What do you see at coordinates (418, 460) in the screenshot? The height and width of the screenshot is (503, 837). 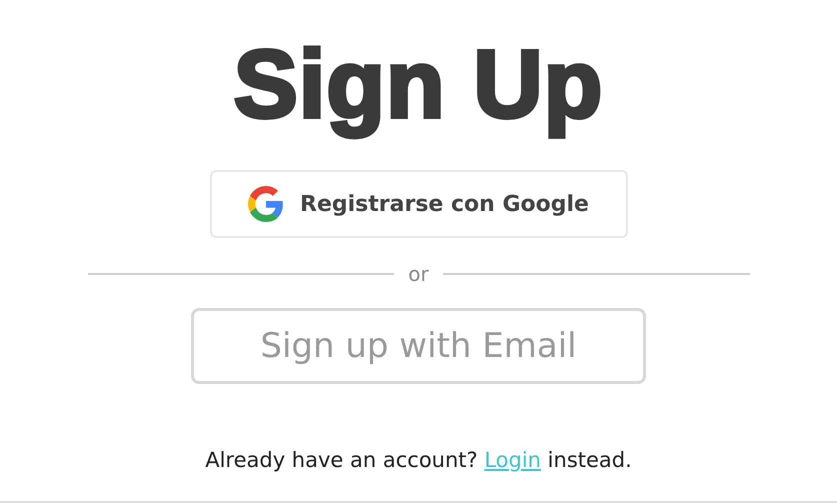 I see `login-prompt: Already have an account? Login instead.` at bounding box center [418, 460].